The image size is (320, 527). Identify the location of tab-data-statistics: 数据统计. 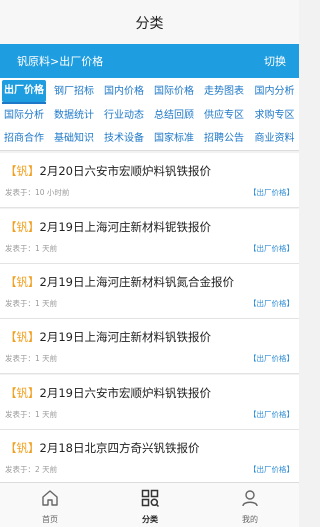
(74, 116).